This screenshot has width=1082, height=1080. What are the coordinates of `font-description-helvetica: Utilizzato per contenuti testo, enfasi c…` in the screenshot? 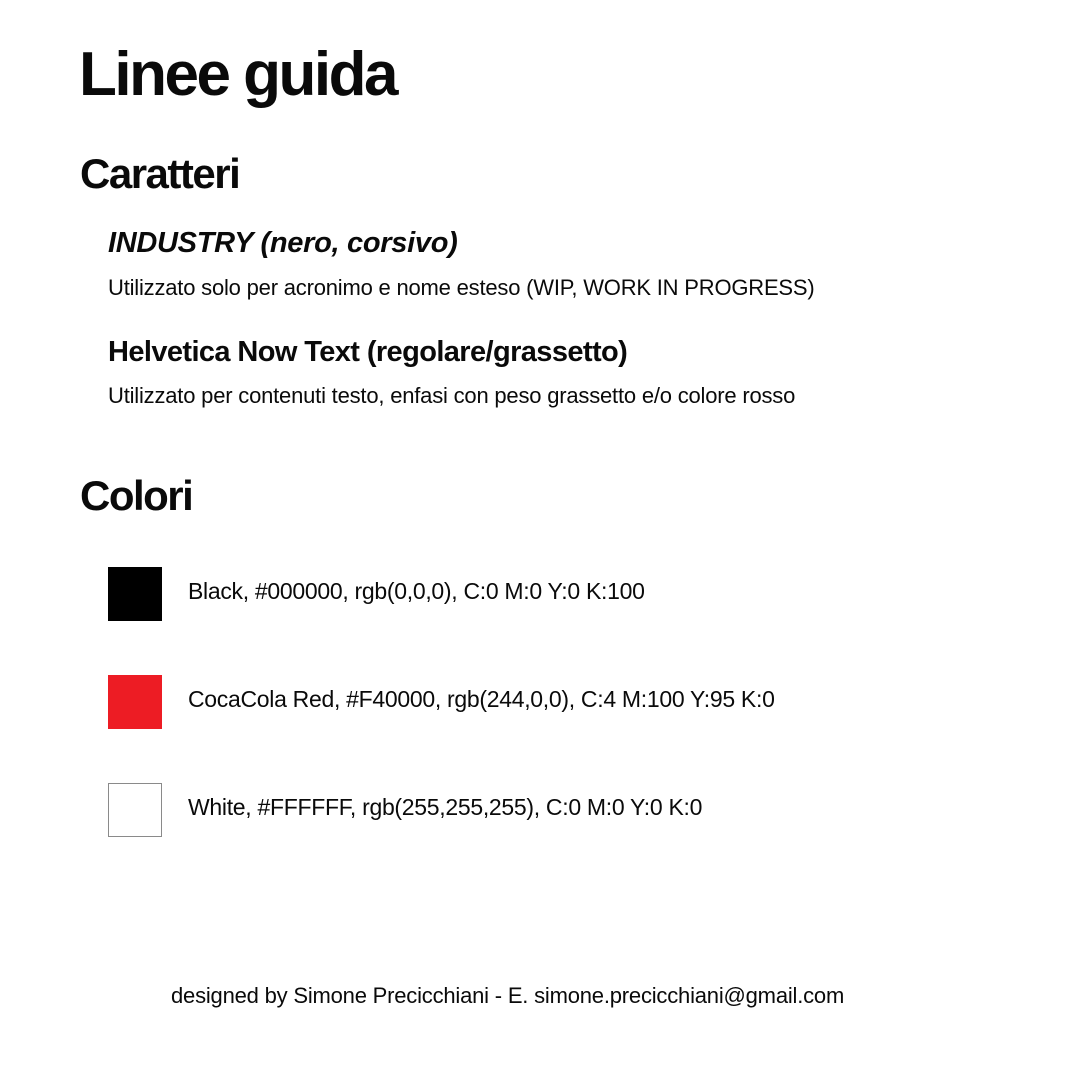 It's located at (452, 395).